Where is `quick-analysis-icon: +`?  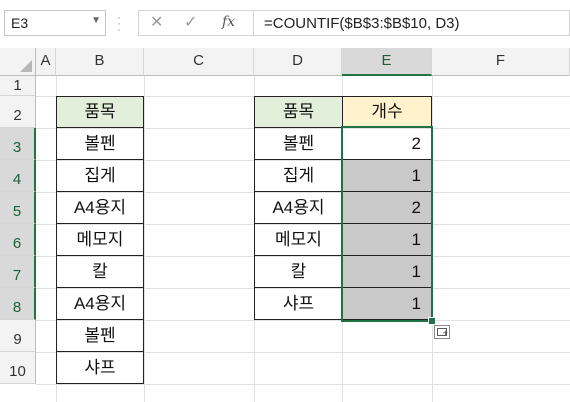 quick-analysis-icon: + is located at coordinates (442, 332).